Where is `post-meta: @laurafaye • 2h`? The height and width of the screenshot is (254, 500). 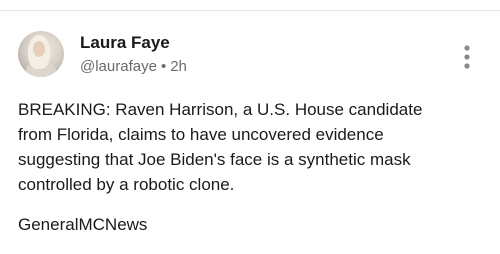 post-meta: @laurafaye • 2h is located at coordinates (133, 67).